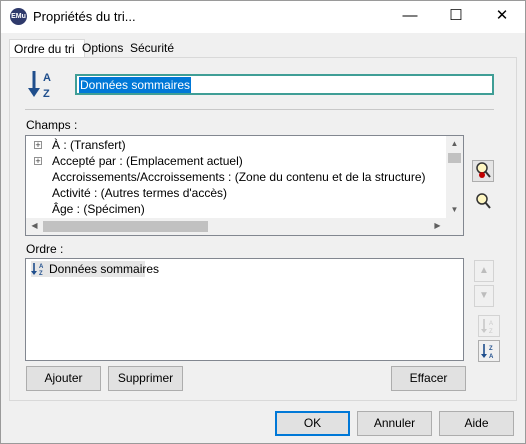  I want to click on find-field-icon, so click(484, 201).